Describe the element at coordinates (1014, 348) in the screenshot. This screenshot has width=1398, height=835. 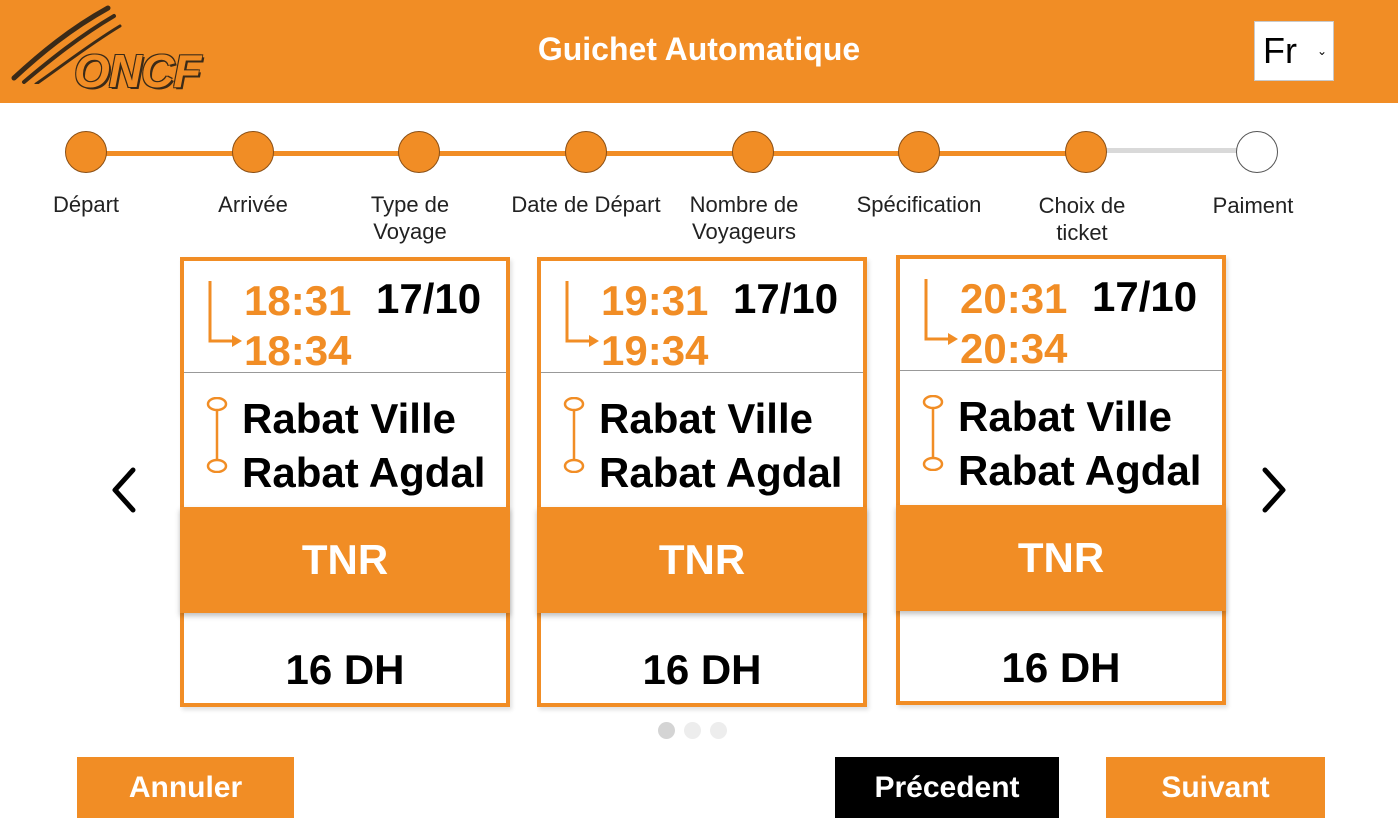
I see `arrival-time: 20:34` at that location.